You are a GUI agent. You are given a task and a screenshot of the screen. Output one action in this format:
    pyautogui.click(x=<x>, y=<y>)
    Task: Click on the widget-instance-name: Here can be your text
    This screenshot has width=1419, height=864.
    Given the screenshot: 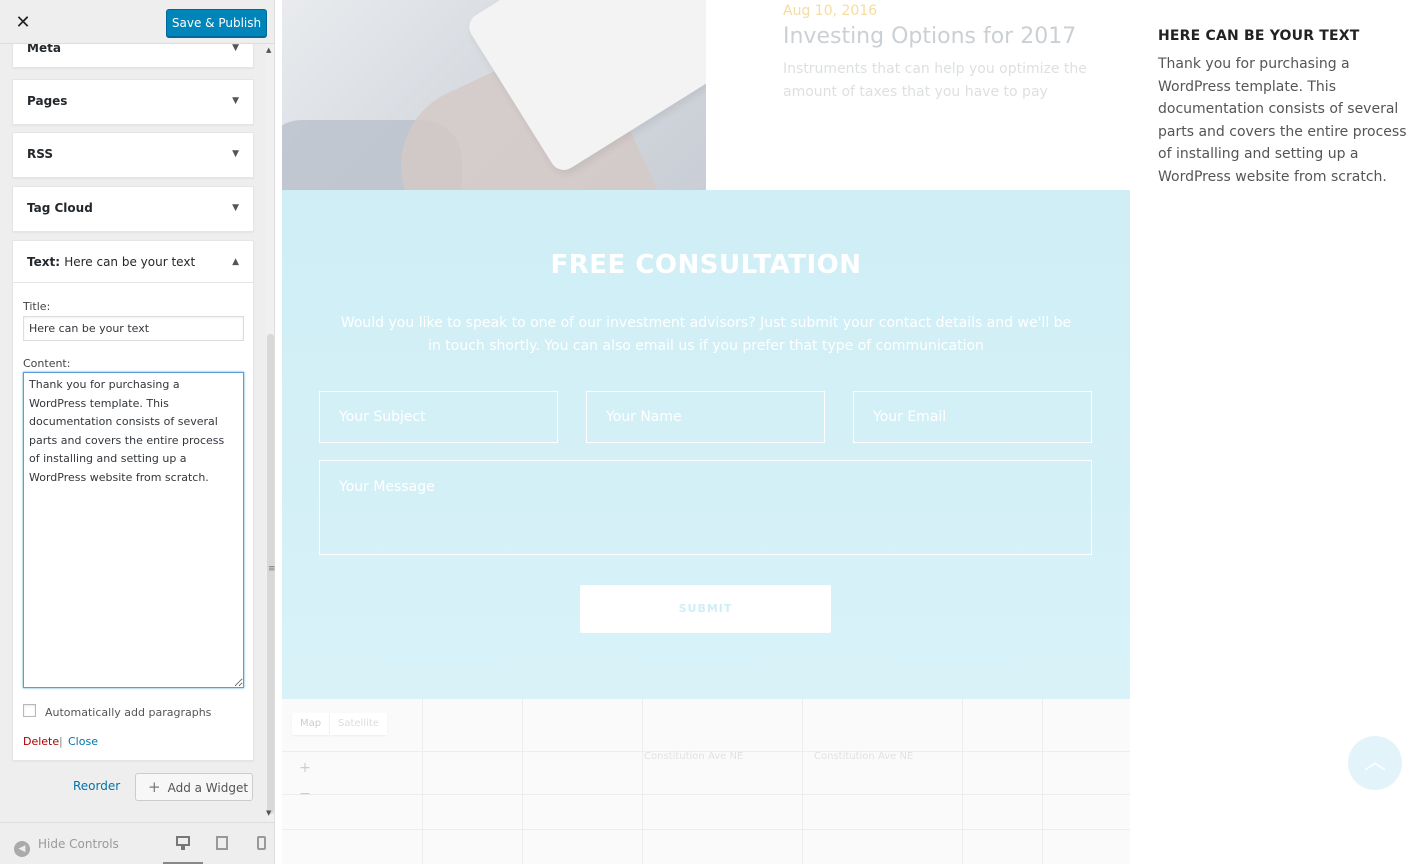 What is the action you would take?
    pyautogui.click(x=130, y=262)
    